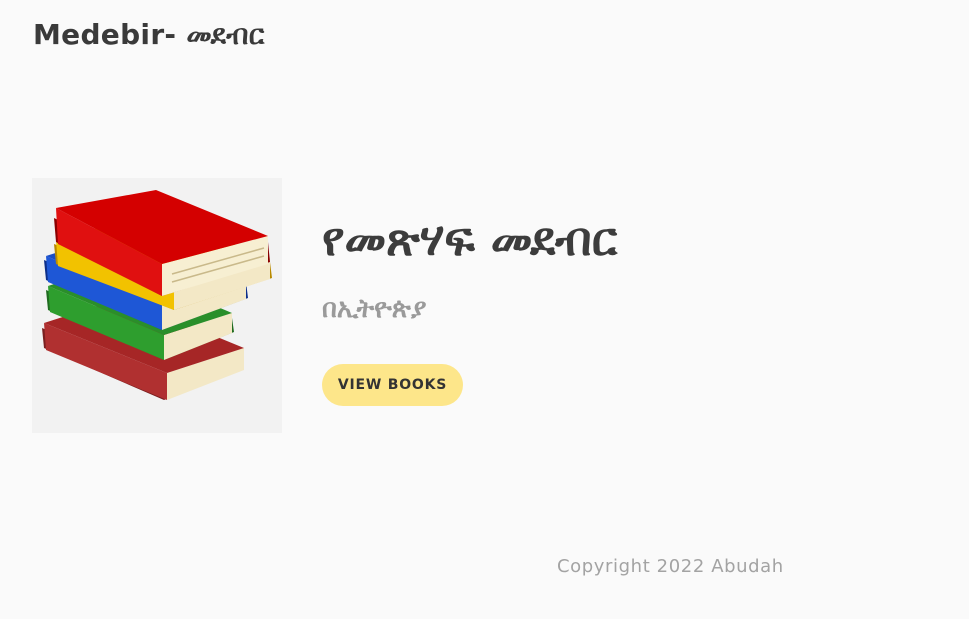 The image size is (969, 619). I want to click on hero-subtitle: በኢትዮጵያ, so click(374, 309).